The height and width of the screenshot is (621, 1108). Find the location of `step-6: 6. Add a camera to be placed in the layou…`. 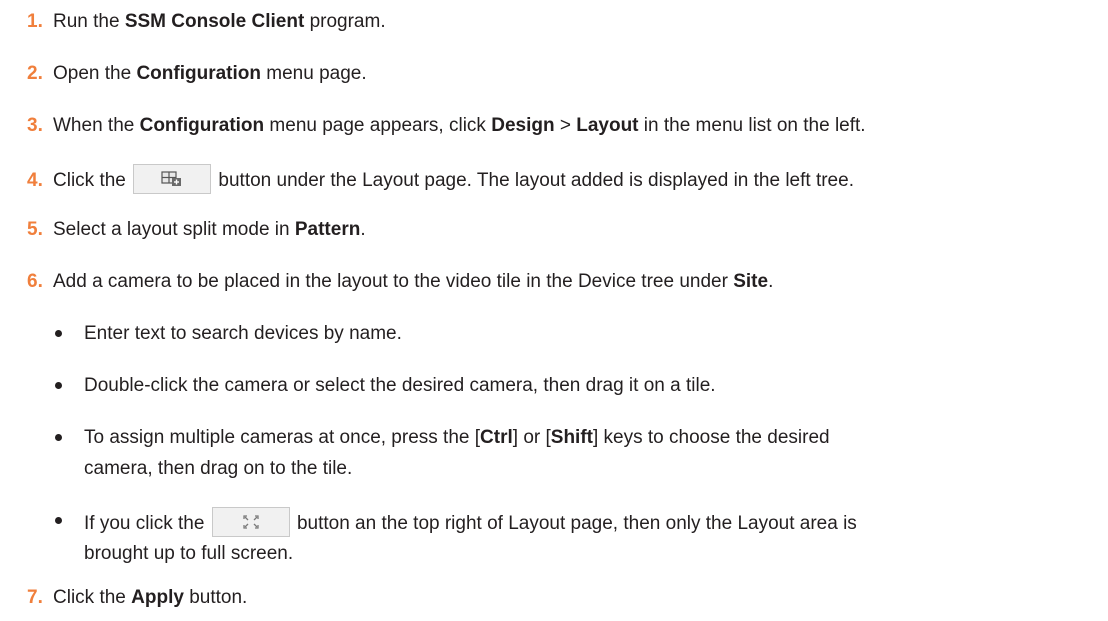

step-6: 6. Add a camera to be placed in the layou… is located at coordinates (400, 282).